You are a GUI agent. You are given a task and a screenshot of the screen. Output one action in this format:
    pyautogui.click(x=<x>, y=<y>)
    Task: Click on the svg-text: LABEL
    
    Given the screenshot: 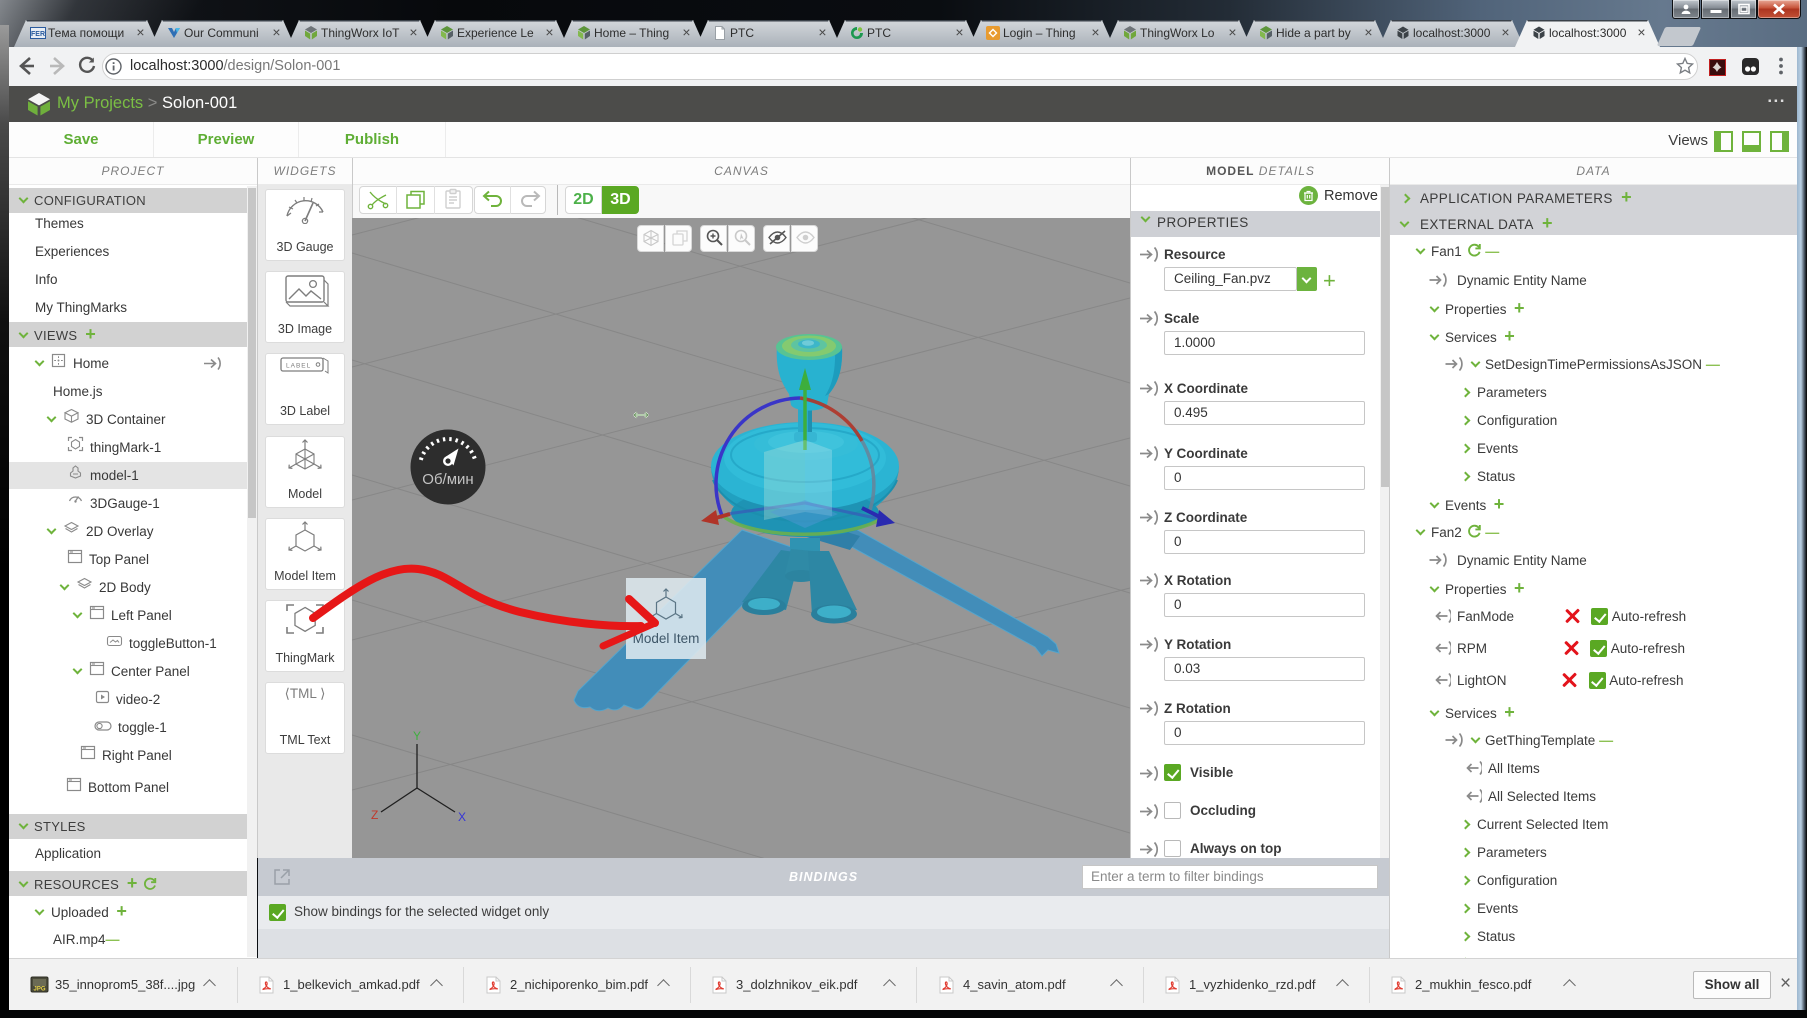 What is the action you would take?
    pyautogui.click(x=298, y=366)
    